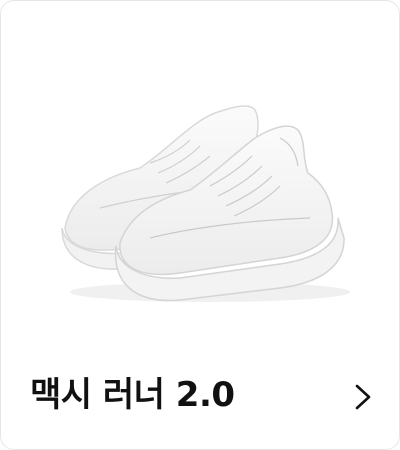  Describe the element at coordinates (363, 397) in the screenshot. I see `chevron-right-icon` at that location.